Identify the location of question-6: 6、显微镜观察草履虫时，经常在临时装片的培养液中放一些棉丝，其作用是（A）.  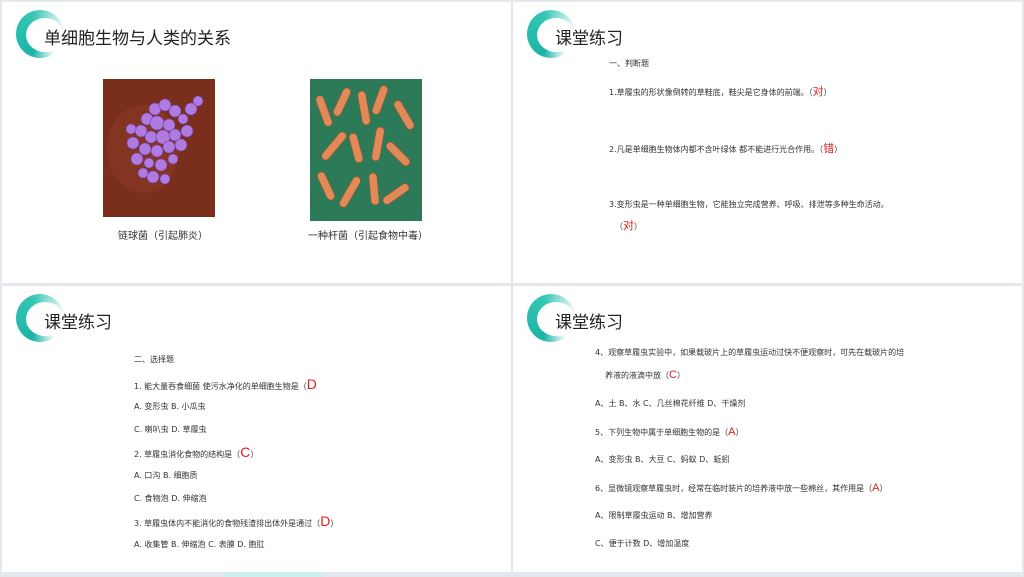
(741, 488).